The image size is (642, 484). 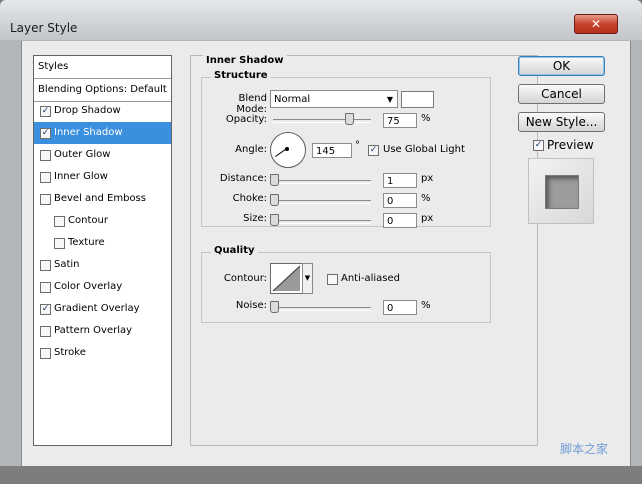 What do you see at coordinates (241, 75) in the screenshot?
I see `structure-title: Structure` at bounding box center [241, 75].